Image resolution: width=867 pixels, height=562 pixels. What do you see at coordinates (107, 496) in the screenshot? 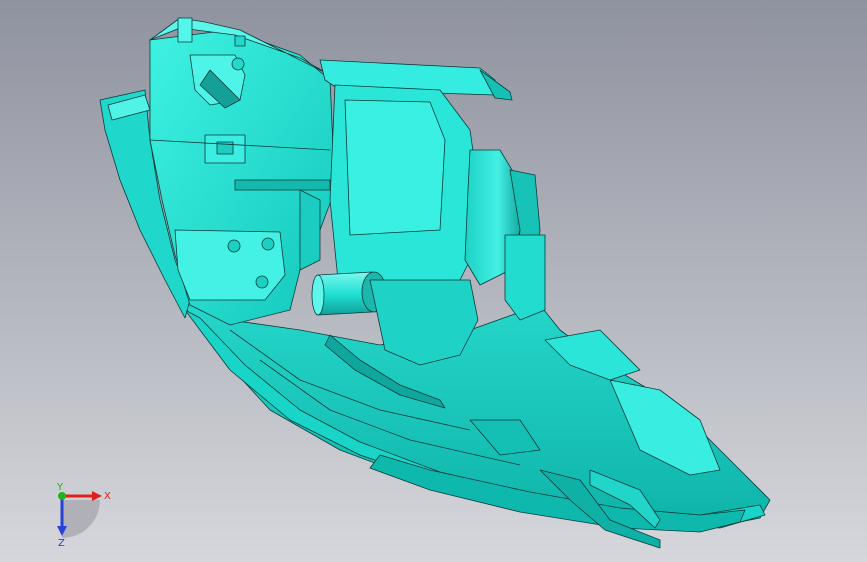
I see `x-axis-label: X` at bounding box center [107, 496].